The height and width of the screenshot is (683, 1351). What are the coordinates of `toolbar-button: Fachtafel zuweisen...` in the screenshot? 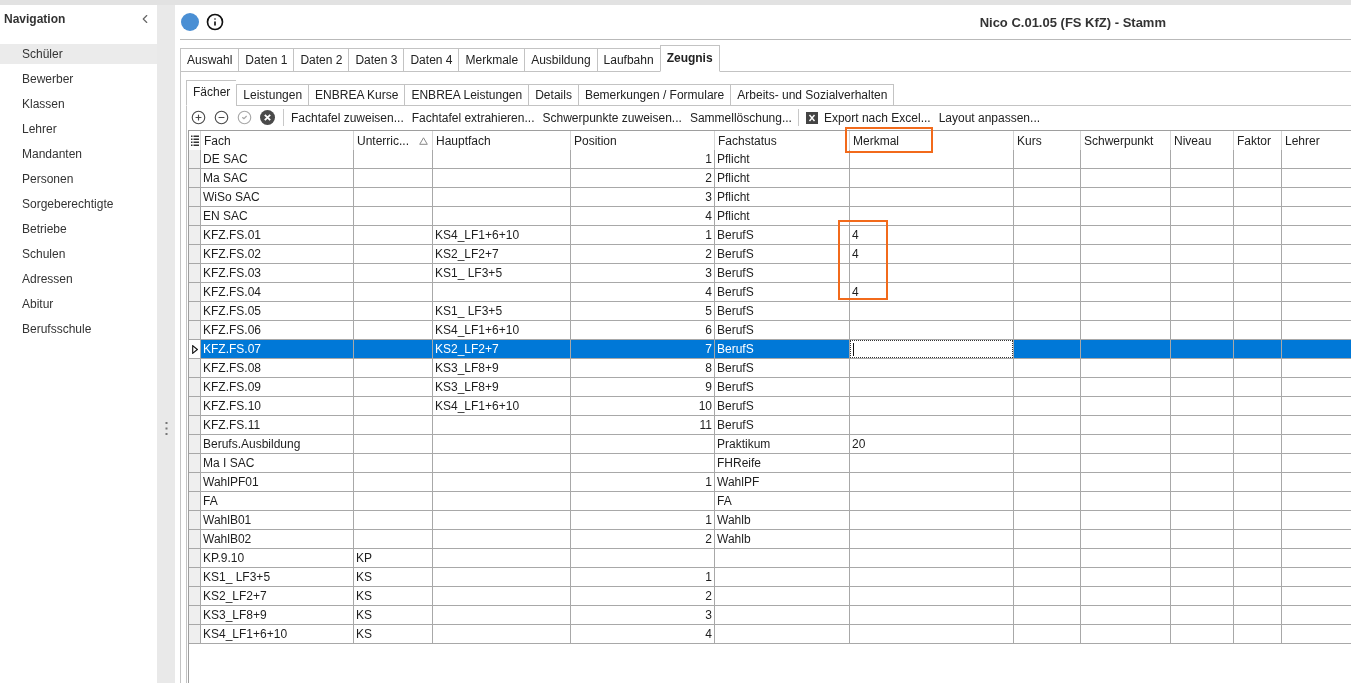 It's located at (347, 117).